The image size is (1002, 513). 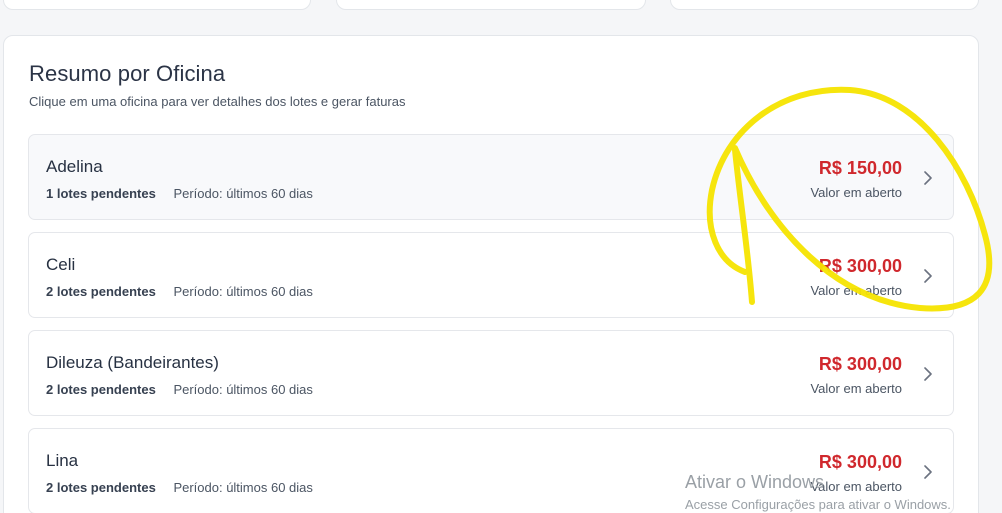 What do you see at coordinates (61, 264) in the screenshot?
I see `workshop-name: Celi` at bounding box center [61, 264].